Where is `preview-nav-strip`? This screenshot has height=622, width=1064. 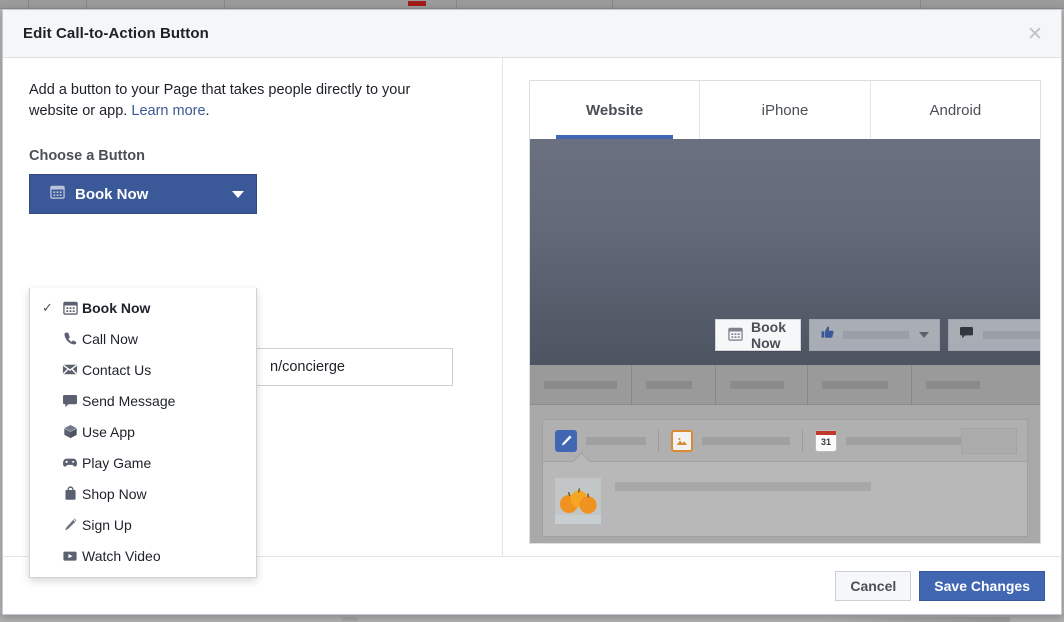 preview-nav-strip is located at coordinates (785, 384).